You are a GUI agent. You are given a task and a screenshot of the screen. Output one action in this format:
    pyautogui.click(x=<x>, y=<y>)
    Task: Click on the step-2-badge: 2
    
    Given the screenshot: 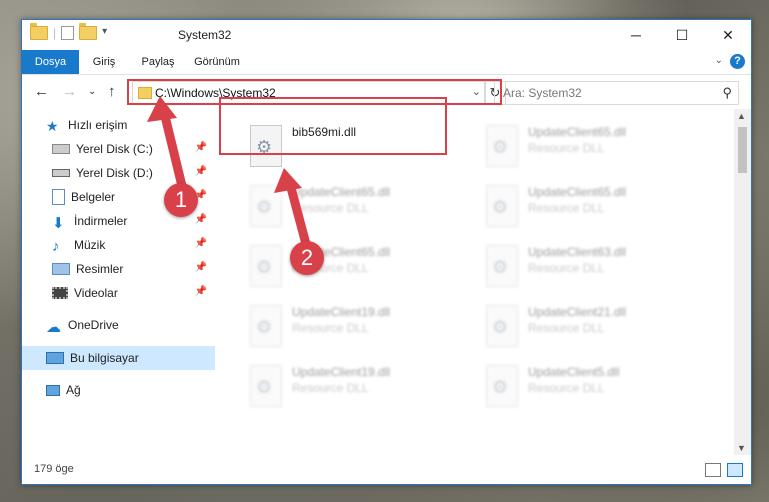 What is the action you would take?
    pyautogui.click(x=307, y=258)
    